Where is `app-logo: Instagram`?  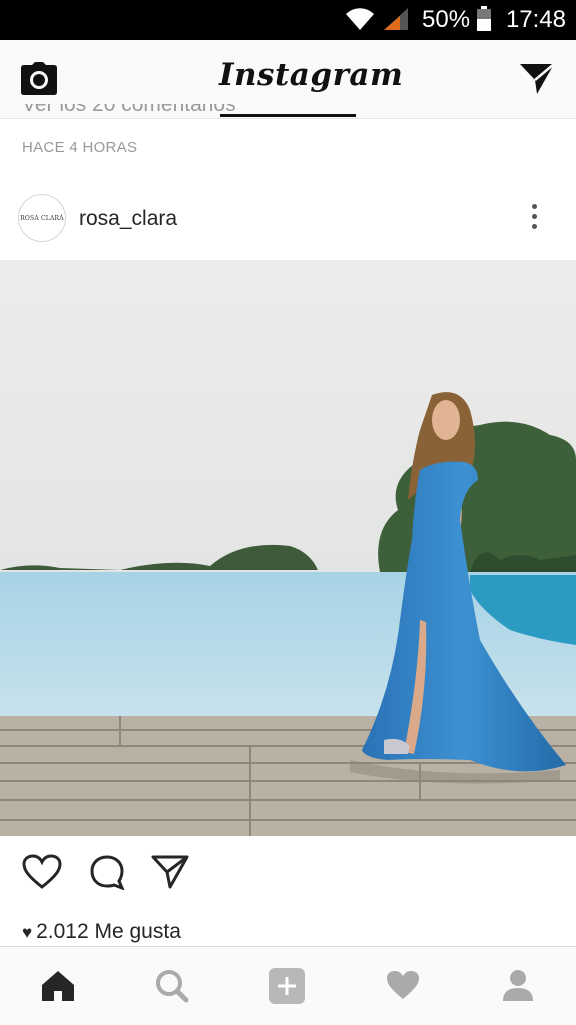 app-logo: Instagram is located at coordinates (311, 75).